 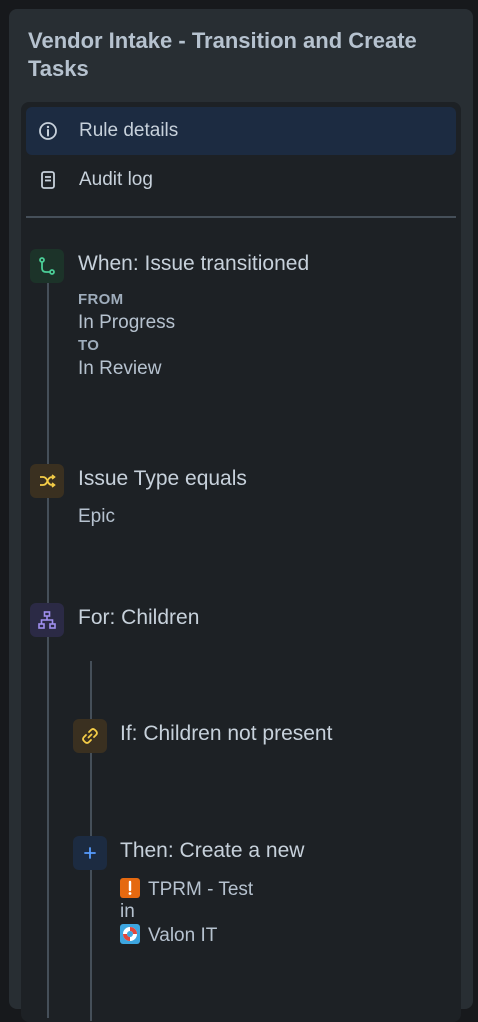 I want to click on project-row: Valon IT, so click(x=168, y=935).